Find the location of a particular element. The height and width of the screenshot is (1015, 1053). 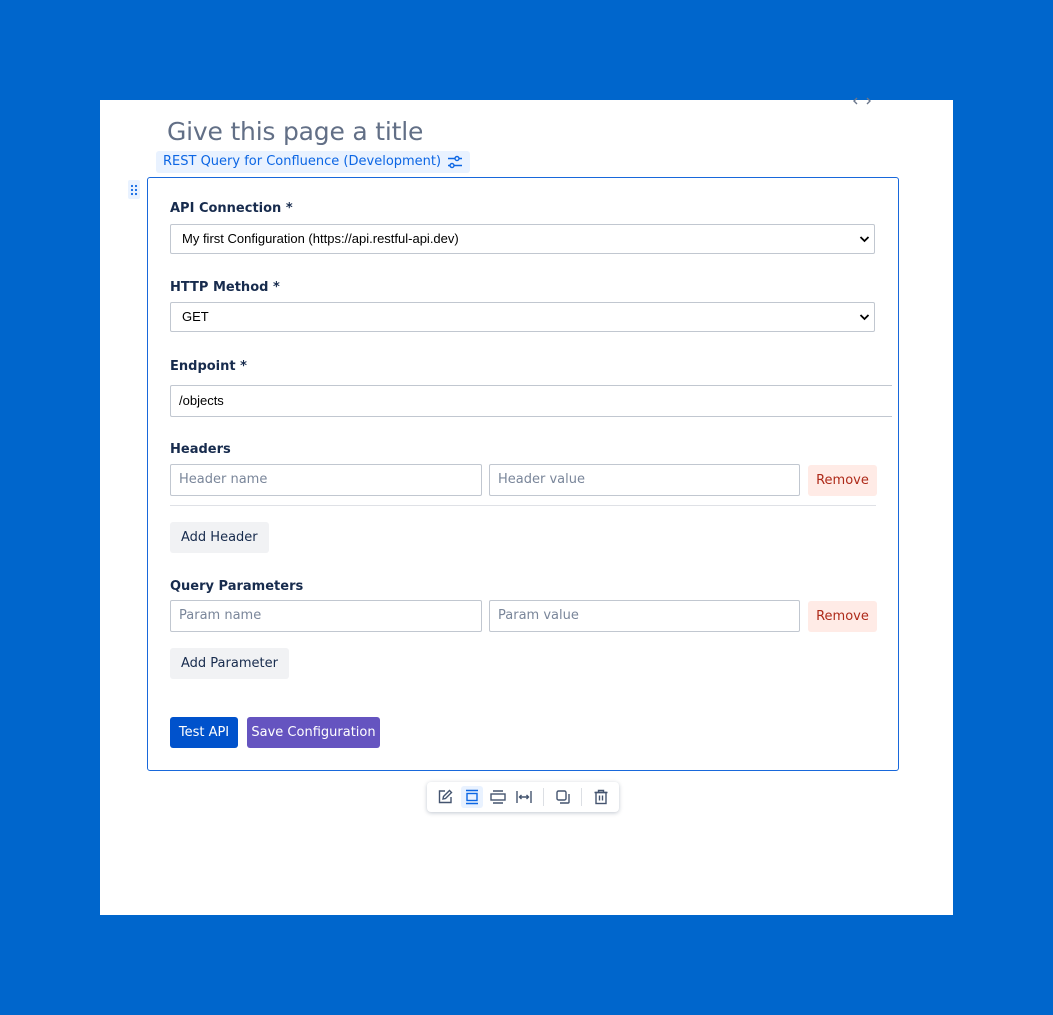

delete-icon is located at coordinates (601, 797).